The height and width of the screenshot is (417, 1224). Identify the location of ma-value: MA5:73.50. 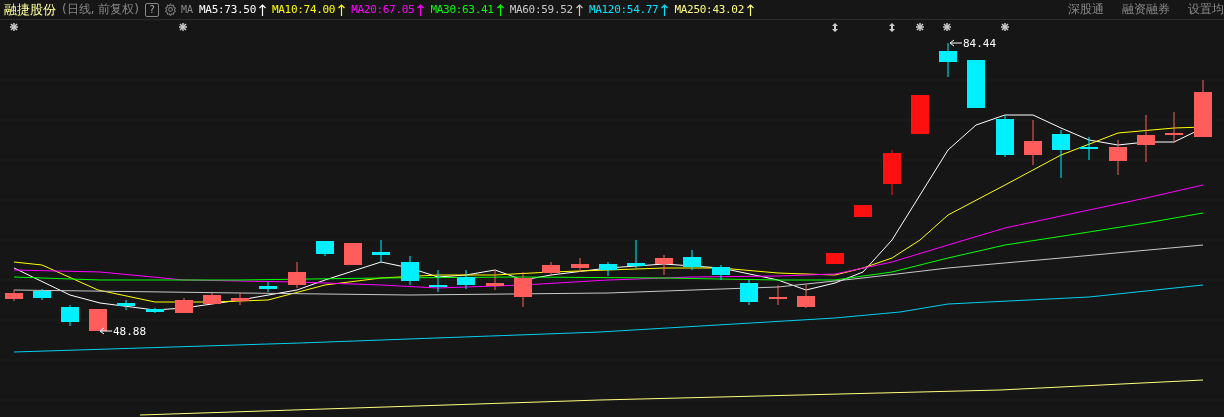
(227, 9).